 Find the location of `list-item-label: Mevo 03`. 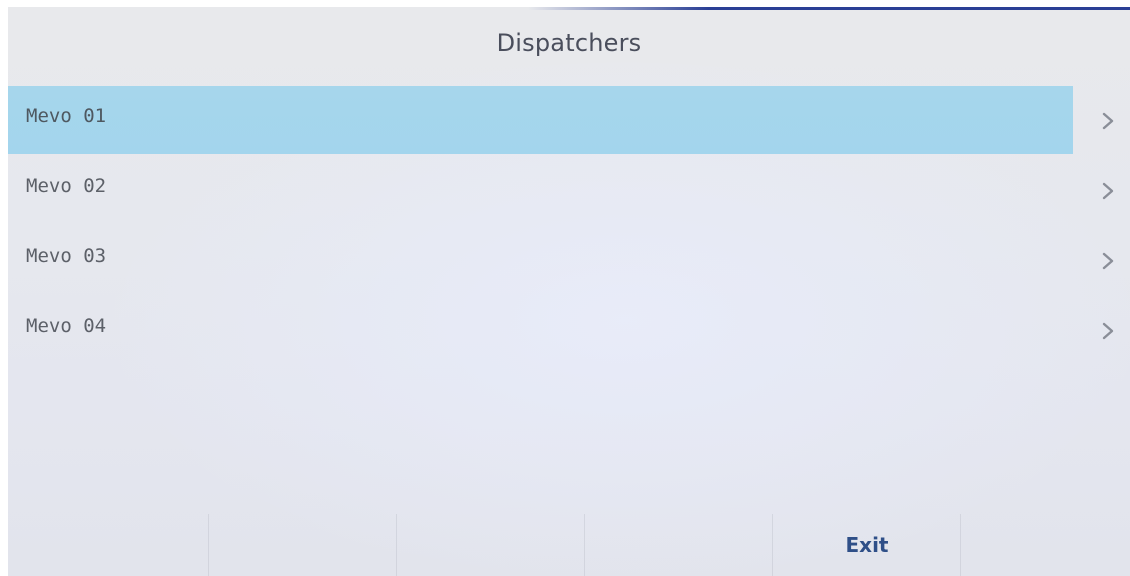

list-item-label: Mevo 03 is located at coordinates (66, 256).